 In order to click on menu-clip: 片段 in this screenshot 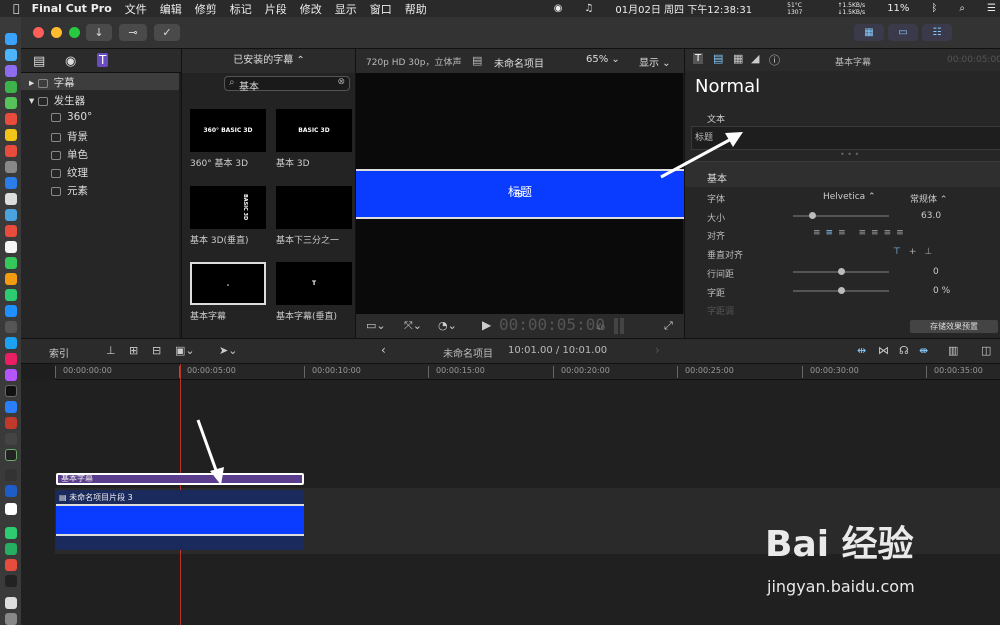, I will do `click(276, 9)`.